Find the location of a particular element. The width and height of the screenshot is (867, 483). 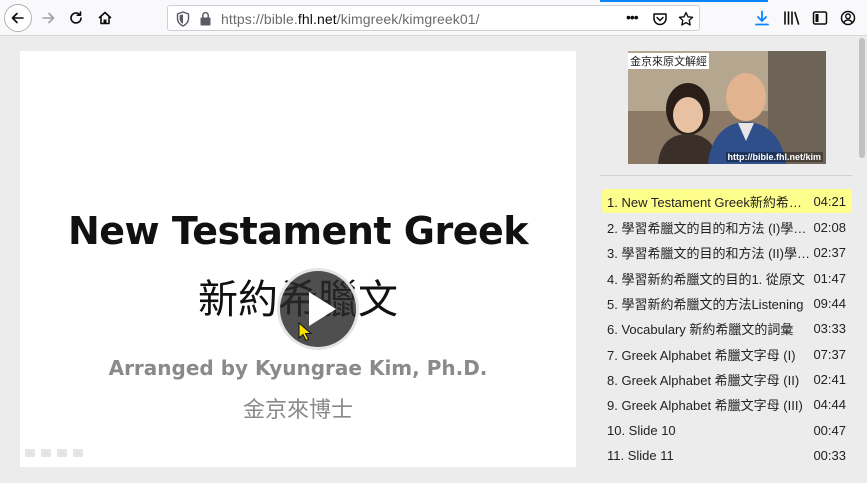

star-icon is located at coordinates (686, 19).